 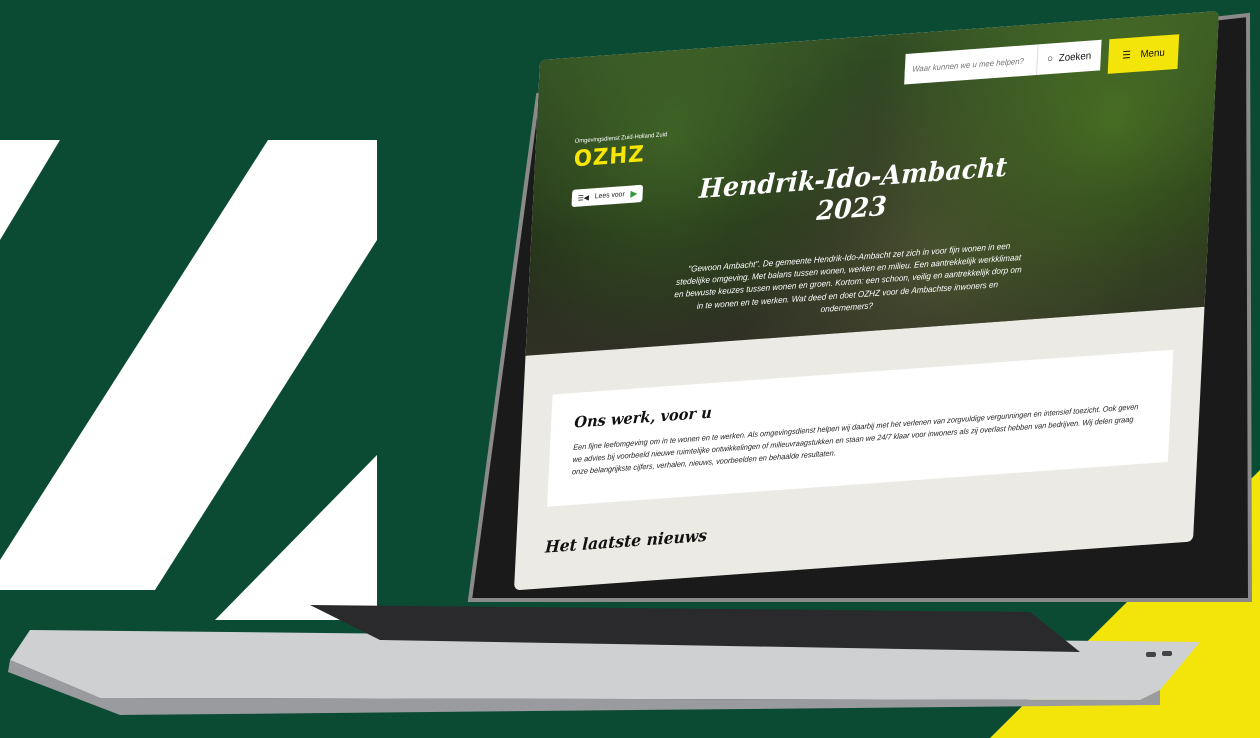 What do you see at coordinates (970, 64) in the screenshot?
I see `search-input` at bounding box center [970, 64].